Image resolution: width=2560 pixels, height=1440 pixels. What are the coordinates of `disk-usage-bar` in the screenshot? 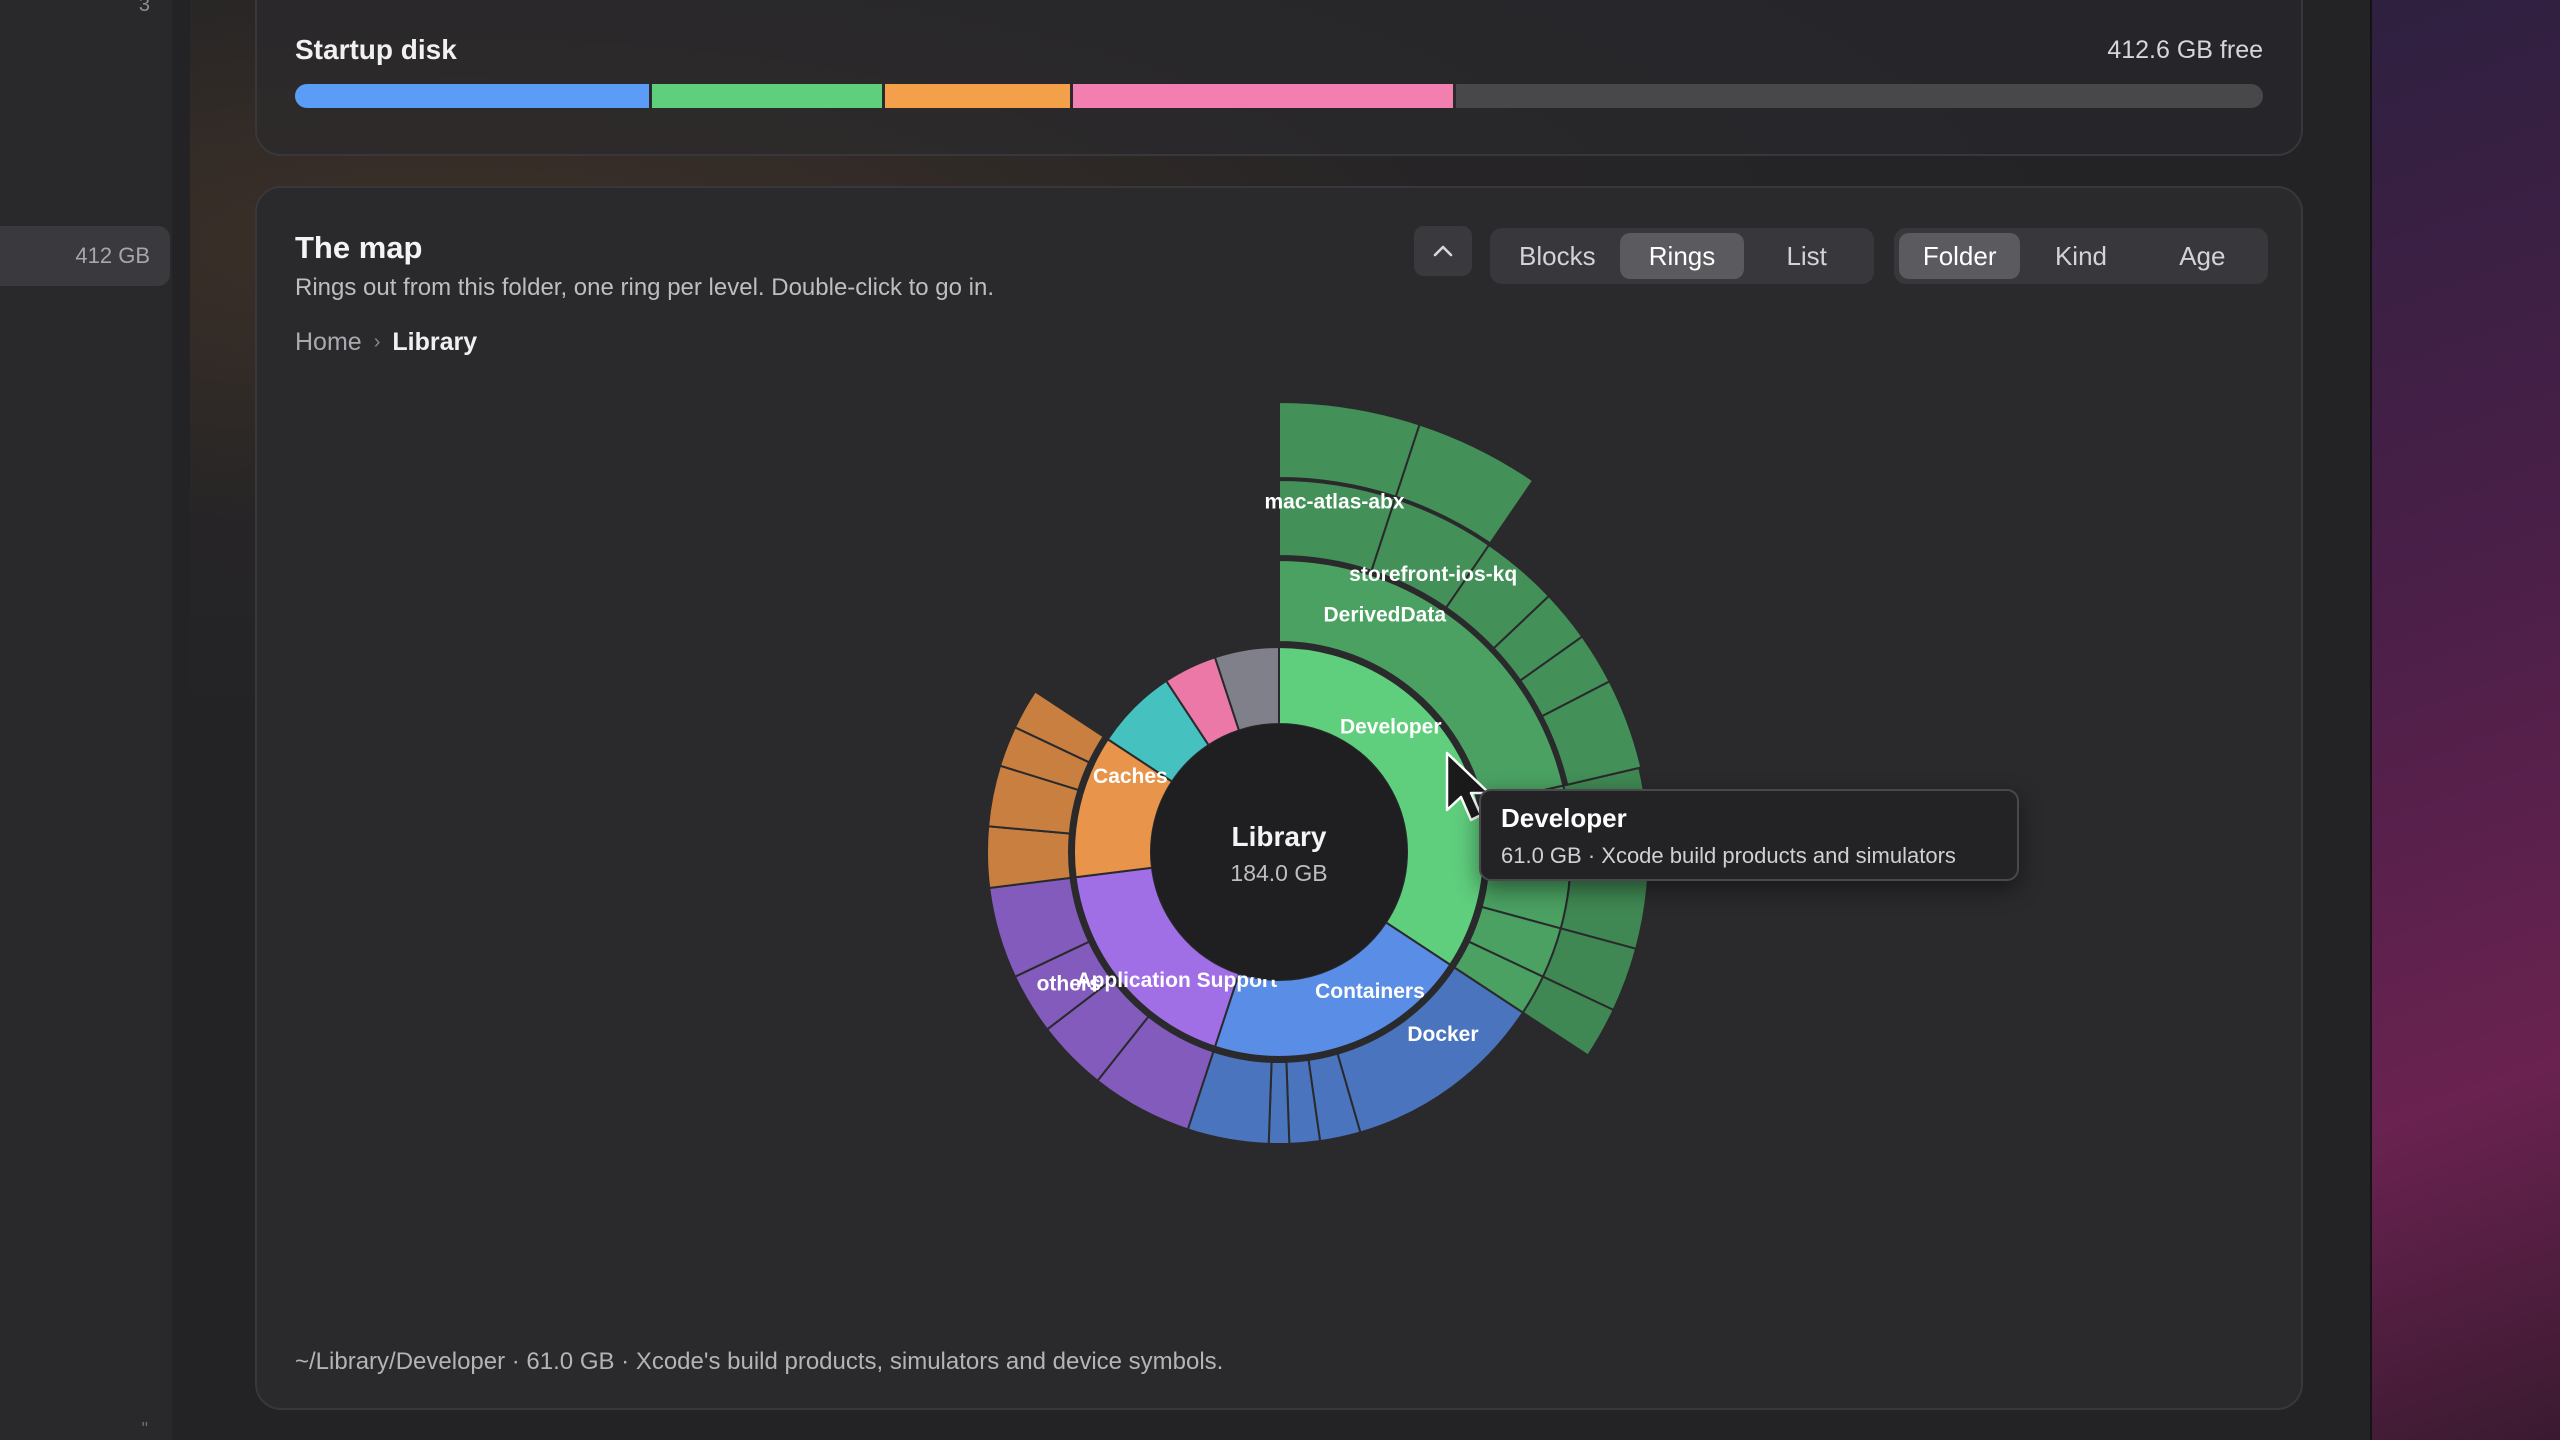 It's located at (1279, 96).